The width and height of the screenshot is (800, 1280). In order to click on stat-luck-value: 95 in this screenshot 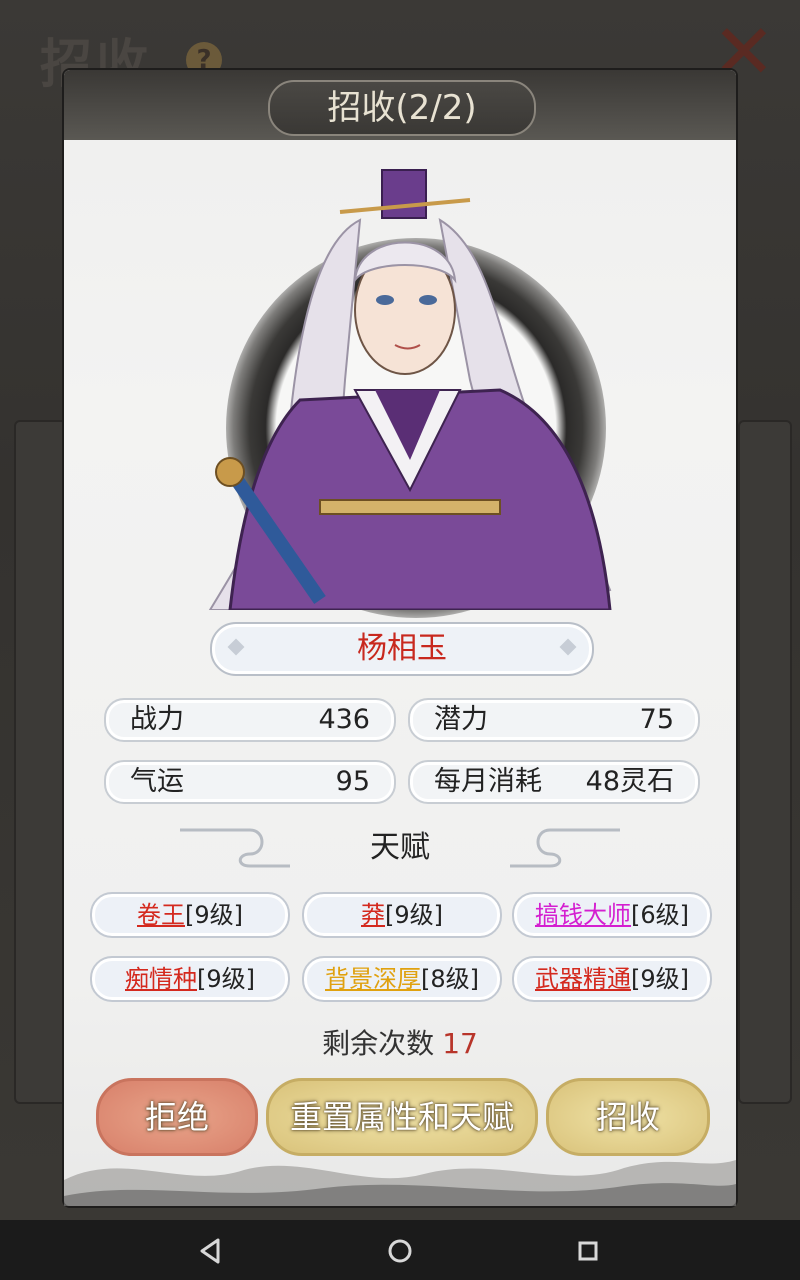, I will do `click(352, 781)`.